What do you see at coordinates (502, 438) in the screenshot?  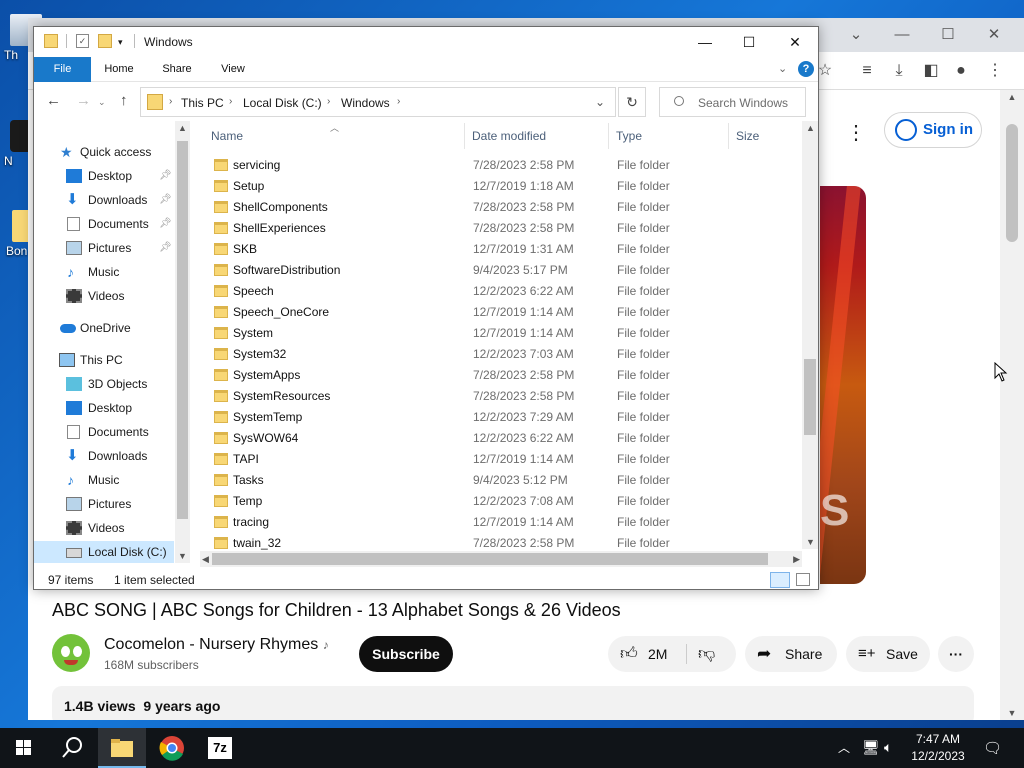 I see `table-row: SysWOW64 12/2/2023 6:22 AM File folder` at bounding box center [502, 438].